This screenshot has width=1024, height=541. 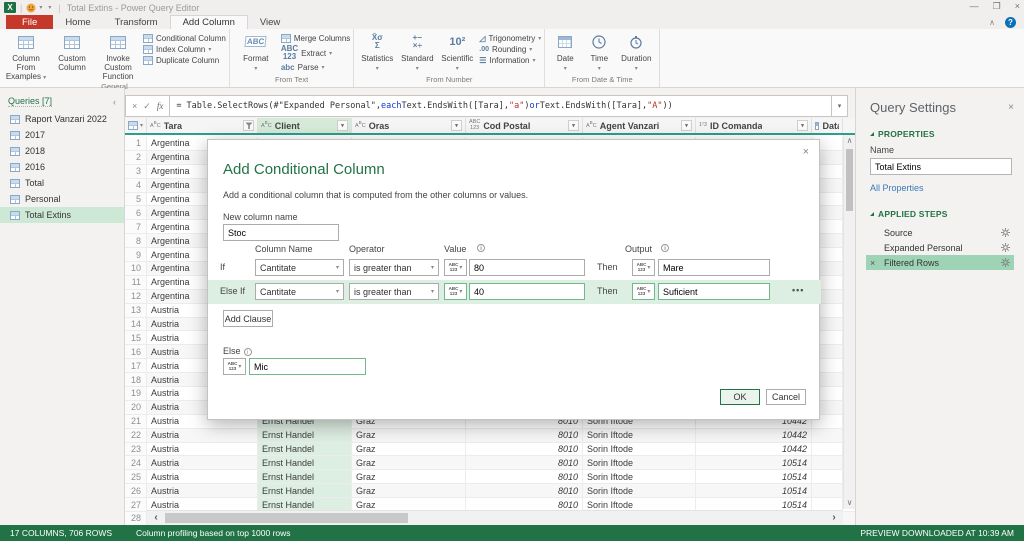 What do you see at coordinates (754, 125) in the screenshot?
I see `column-header-id-comanda: 1²3 ID Comanda ▾` at bounding box center [754, 125].